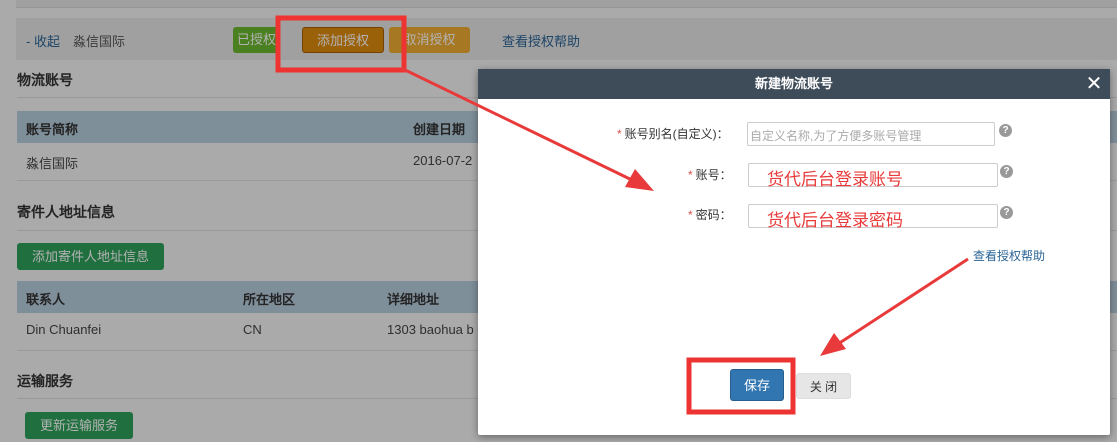  Describe the element at coordinates (676, 134) in the screenshot. I see `alias-label-text: 账号别名(自定义)：` at that location.